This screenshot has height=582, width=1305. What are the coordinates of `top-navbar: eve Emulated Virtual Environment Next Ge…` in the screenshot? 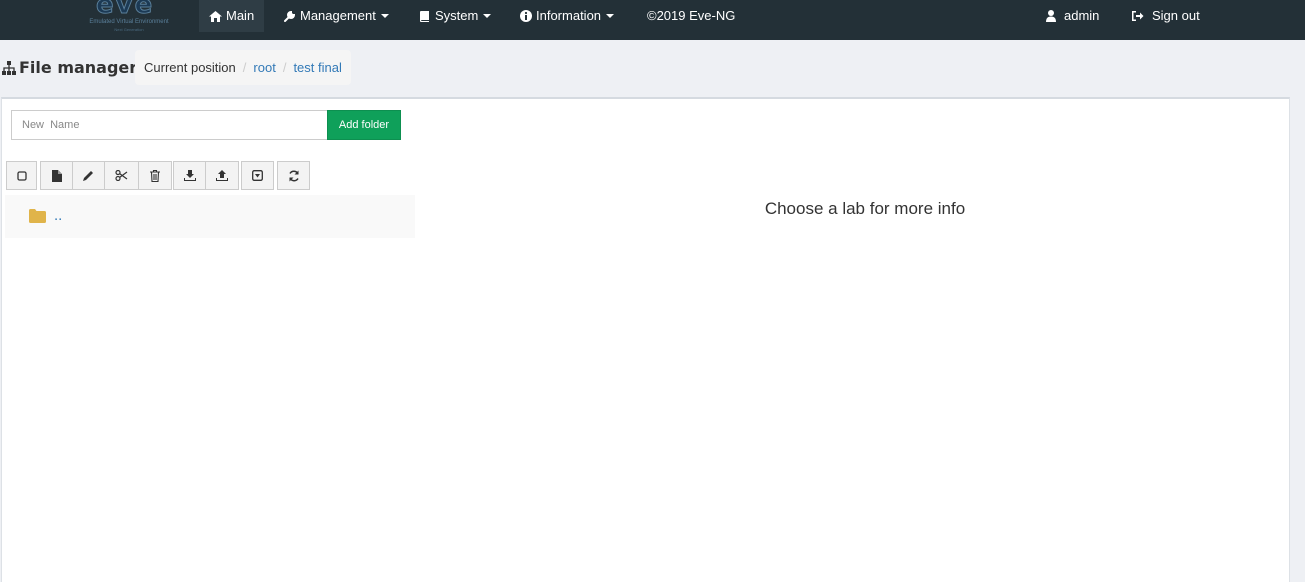 It's located at (652, 20).